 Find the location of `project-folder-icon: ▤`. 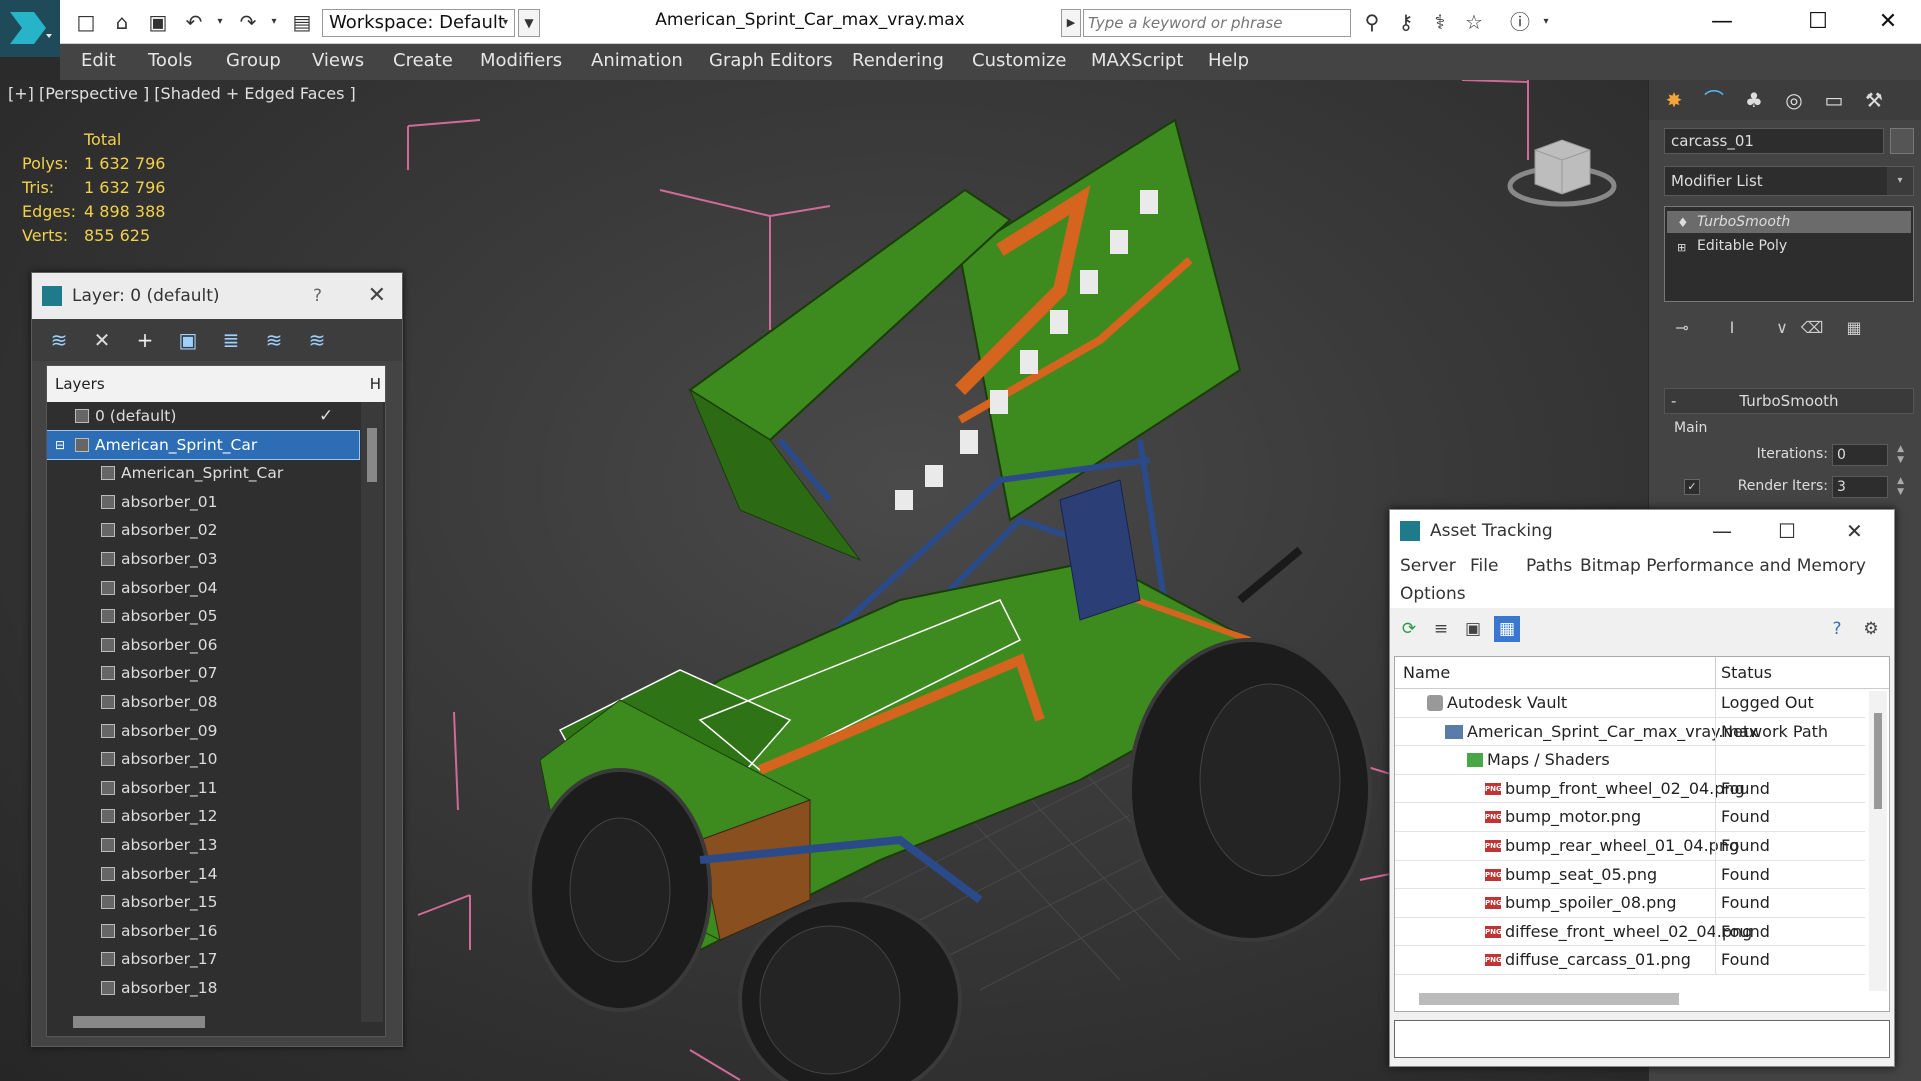

project-folder-icon: ▤ is located at coordinates (302, 22).